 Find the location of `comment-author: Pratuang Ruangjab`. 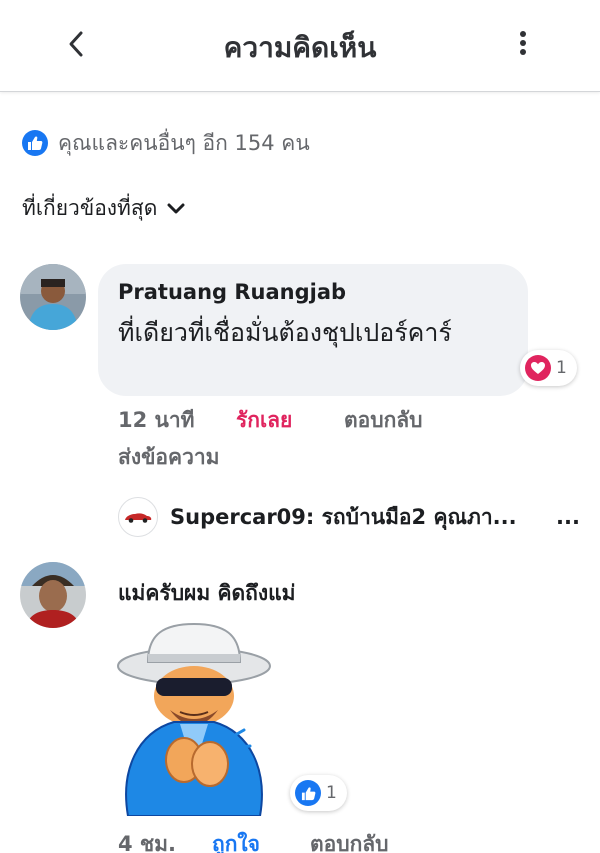

comment-author: Pratuang Ruangjab is located at coordinates (232, 292).